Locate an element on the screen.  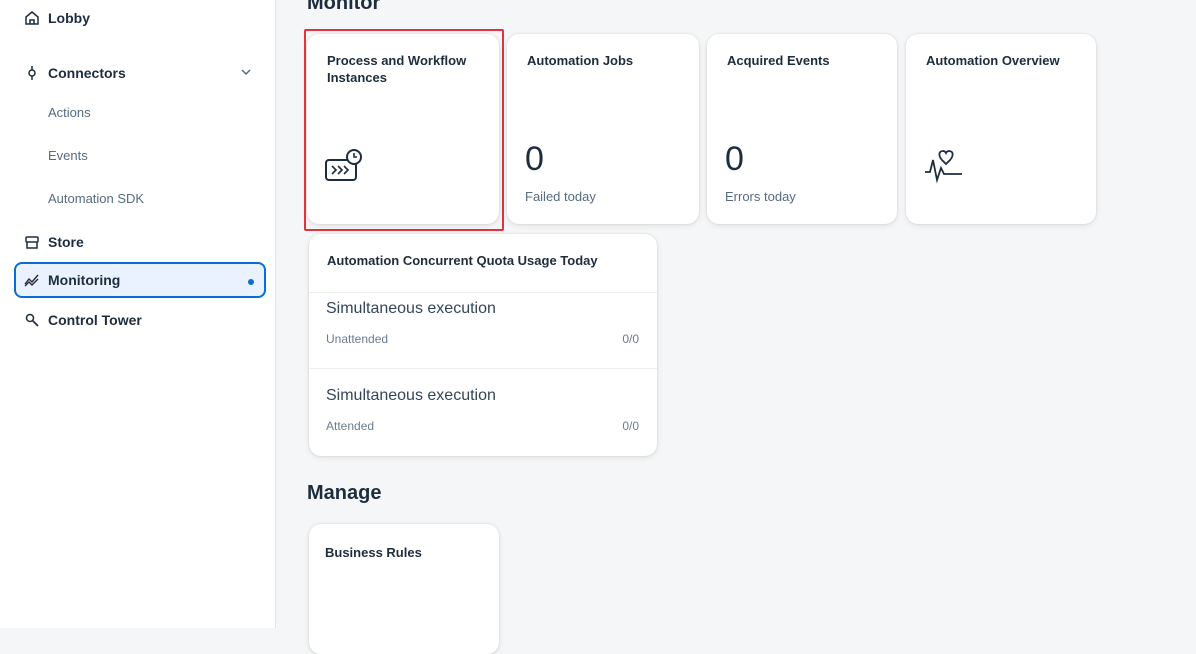
store-icon is located at coordinates (32, 242).